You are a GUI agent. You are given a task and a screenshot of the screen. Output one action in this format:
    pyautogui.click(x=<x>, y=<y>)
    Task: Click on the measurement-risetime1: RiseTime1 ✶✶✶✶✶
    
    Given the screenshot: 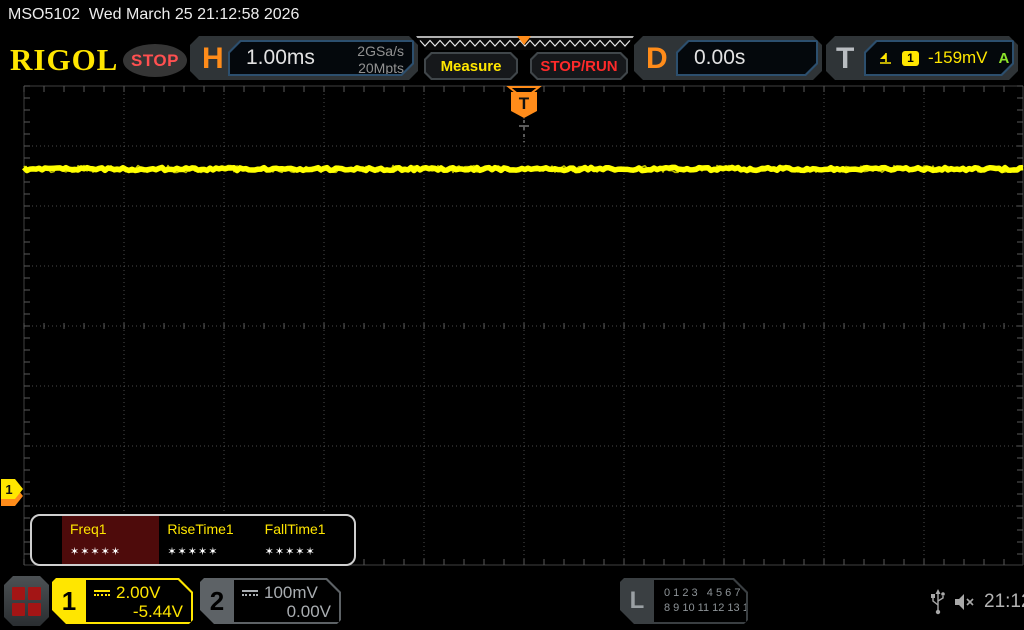 What is the action you would take?
    pyautogui.click(x=207, y=540)
    